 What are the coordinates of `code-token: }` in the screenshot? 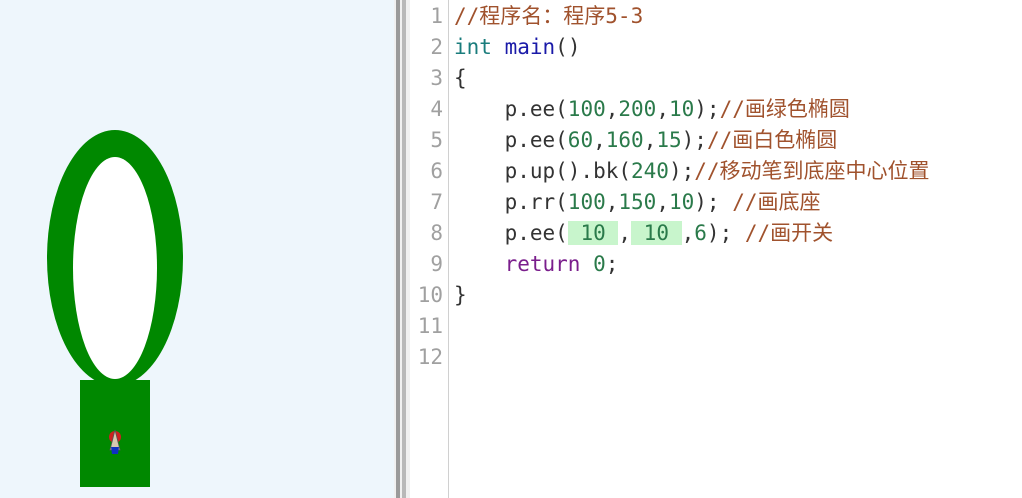 It's located at (460, 295).